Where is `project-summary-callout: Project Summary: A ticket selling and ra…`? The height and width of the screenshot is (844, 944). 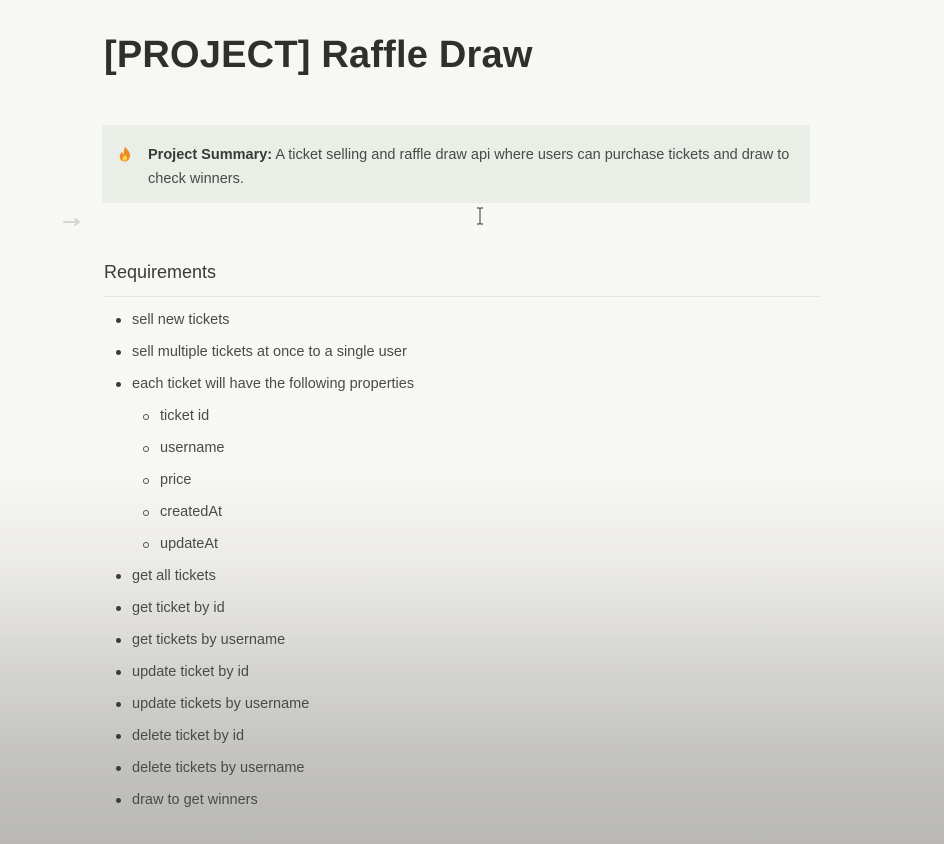 project-summary-callout: Project Summary: A ticket selling and ra… is located at coordinates (456, 164).